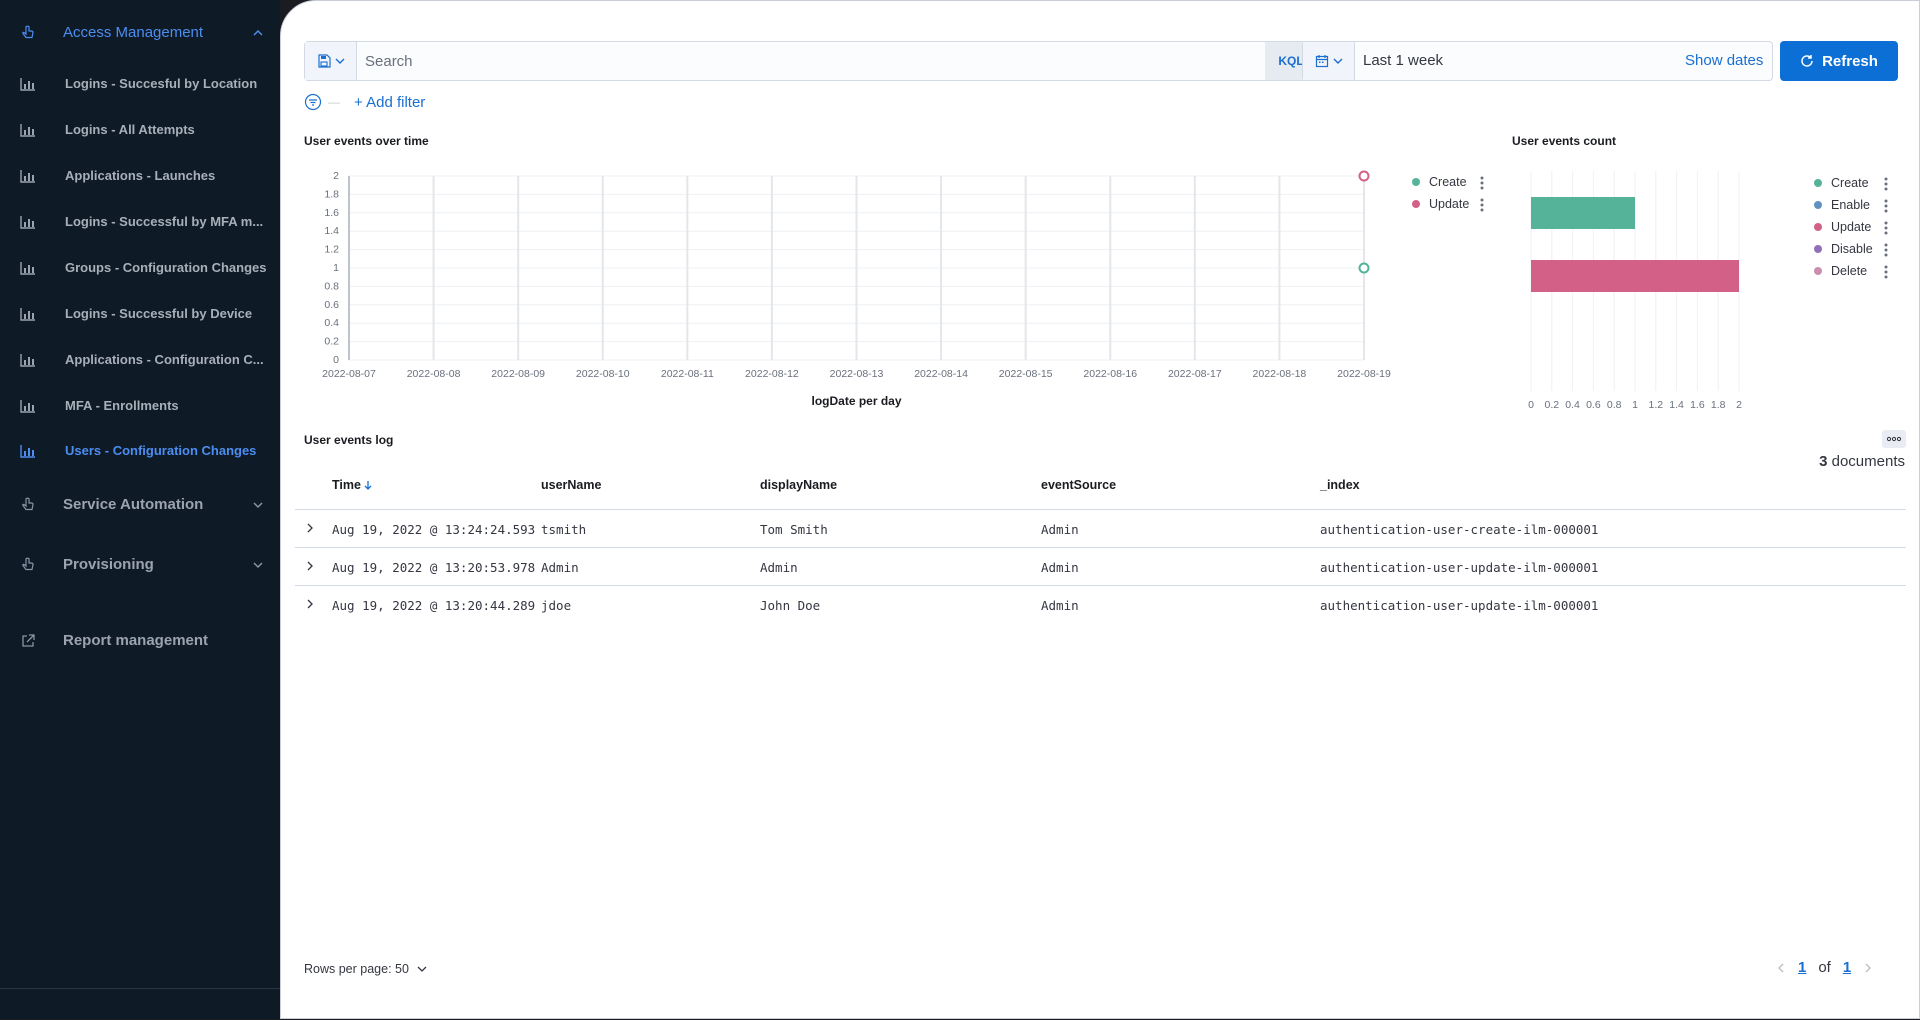  Describe the element at coordinates (1676, 405) in the screenshot. I see `x-tick-label: 1.4` at that location.